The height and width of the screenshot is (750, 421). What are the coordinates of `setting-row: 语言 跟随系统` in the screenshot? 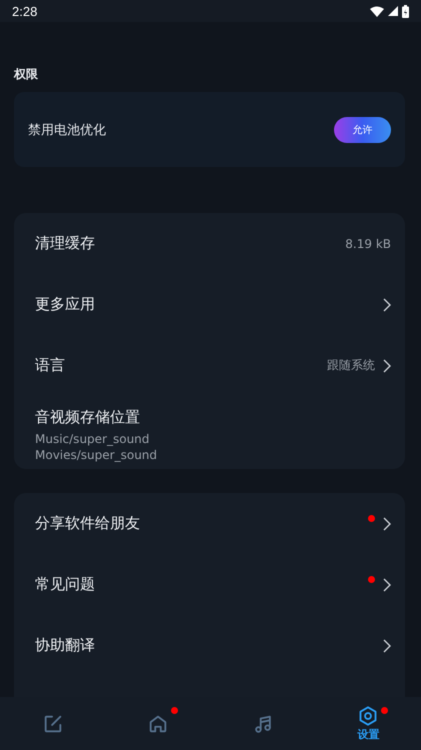 It's located at (209, 365).